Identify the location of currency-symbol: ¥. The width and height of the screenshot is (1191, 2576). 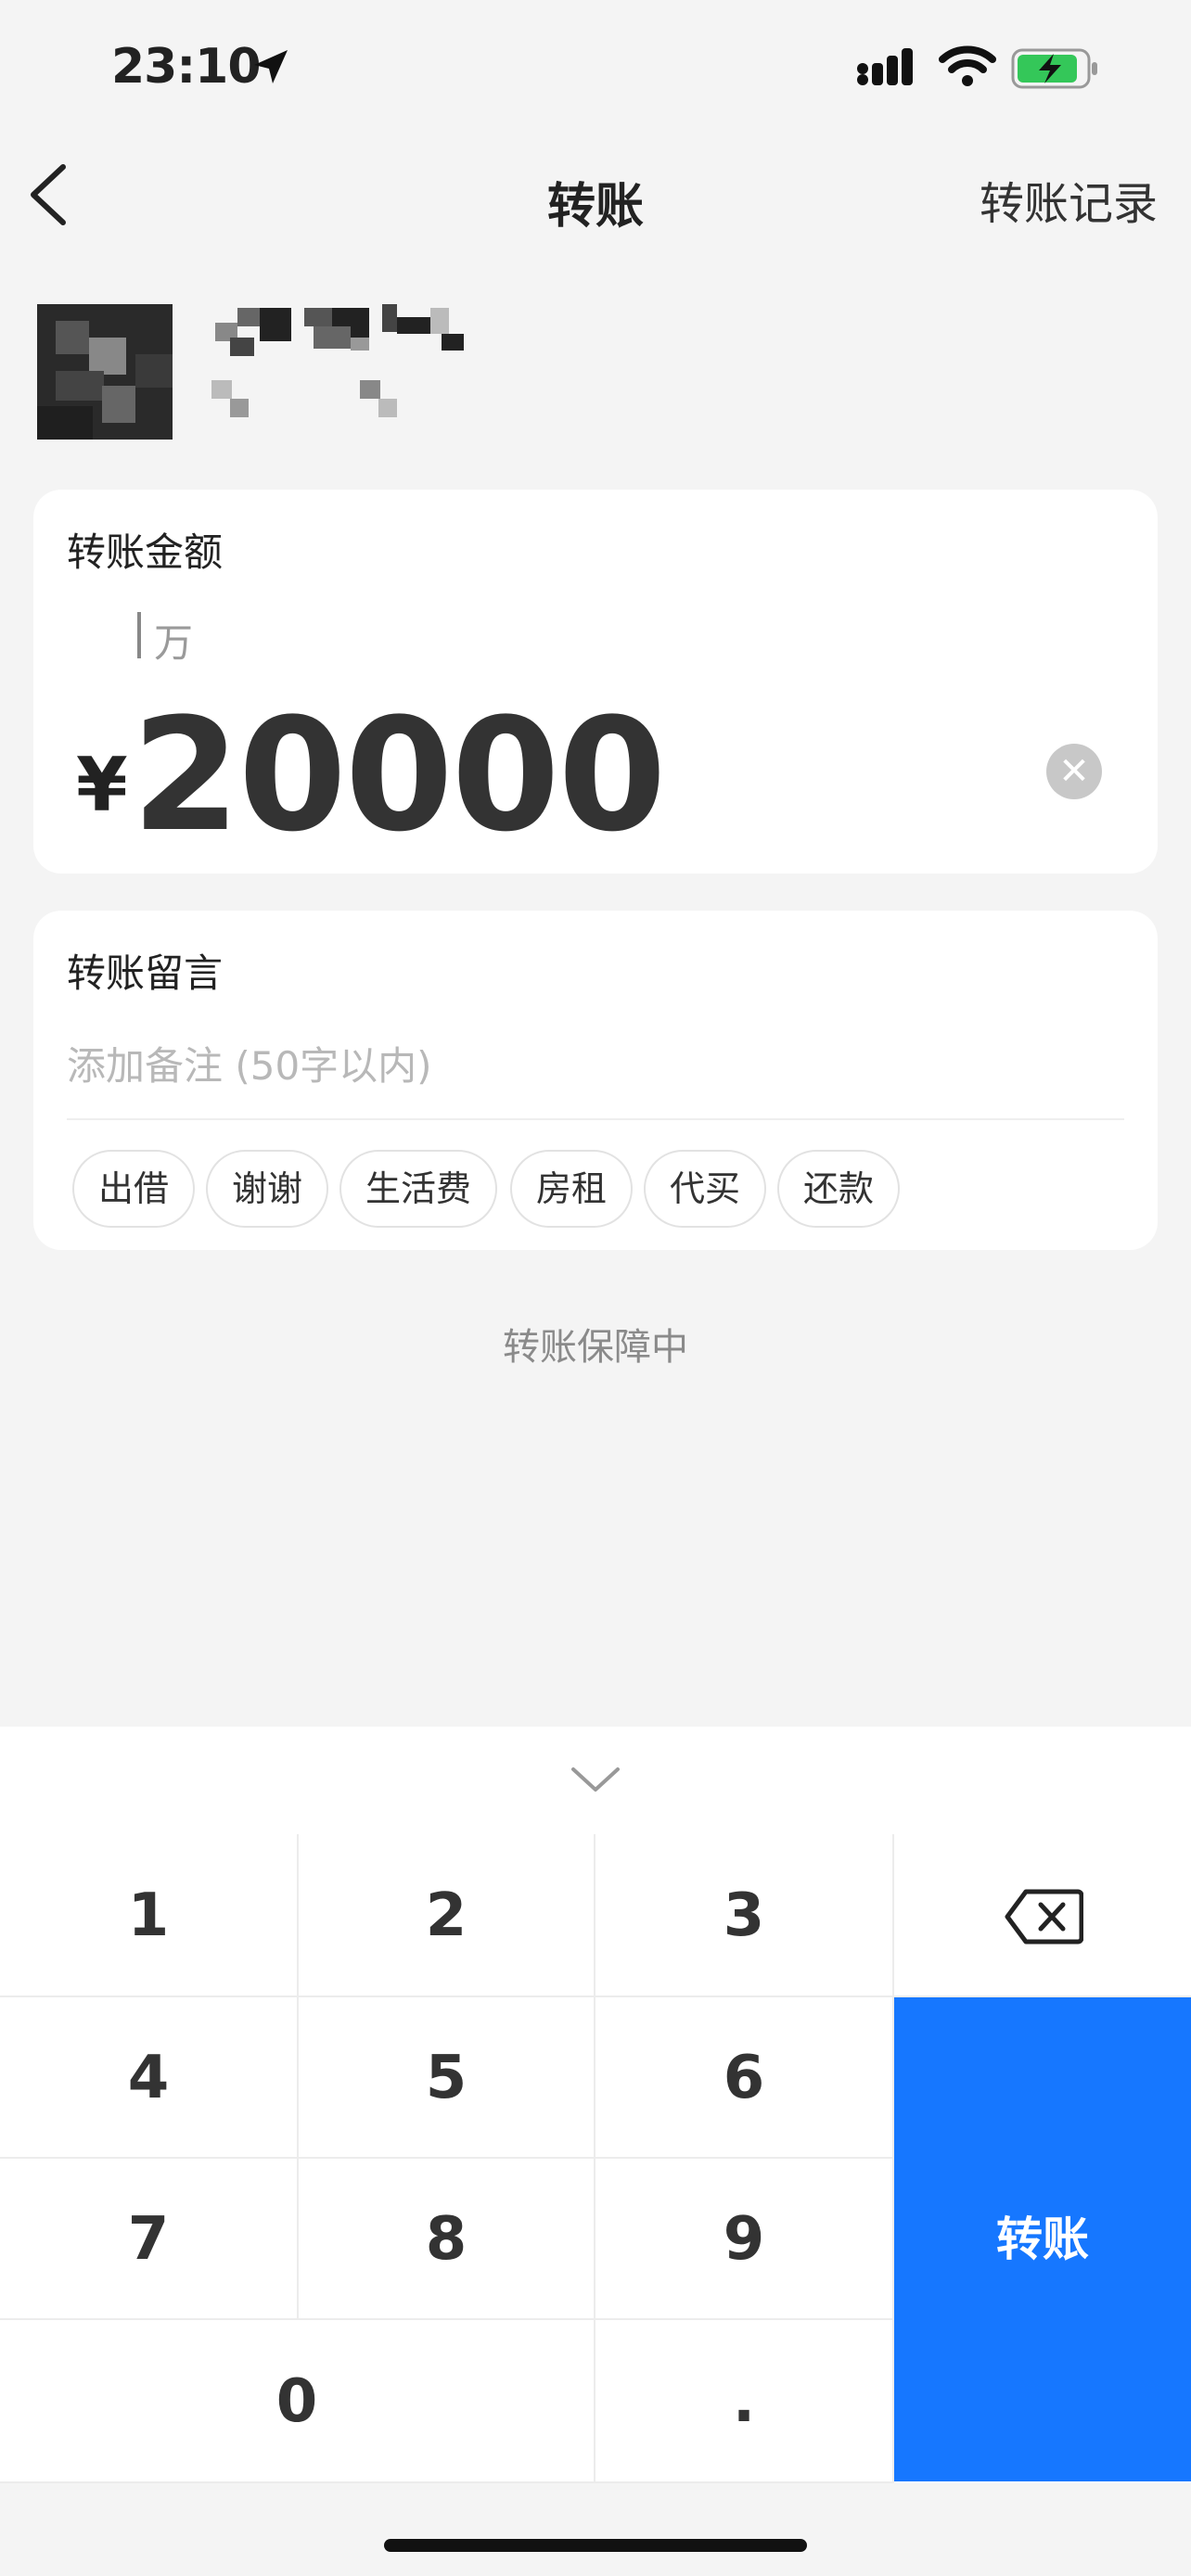
(102, 785).